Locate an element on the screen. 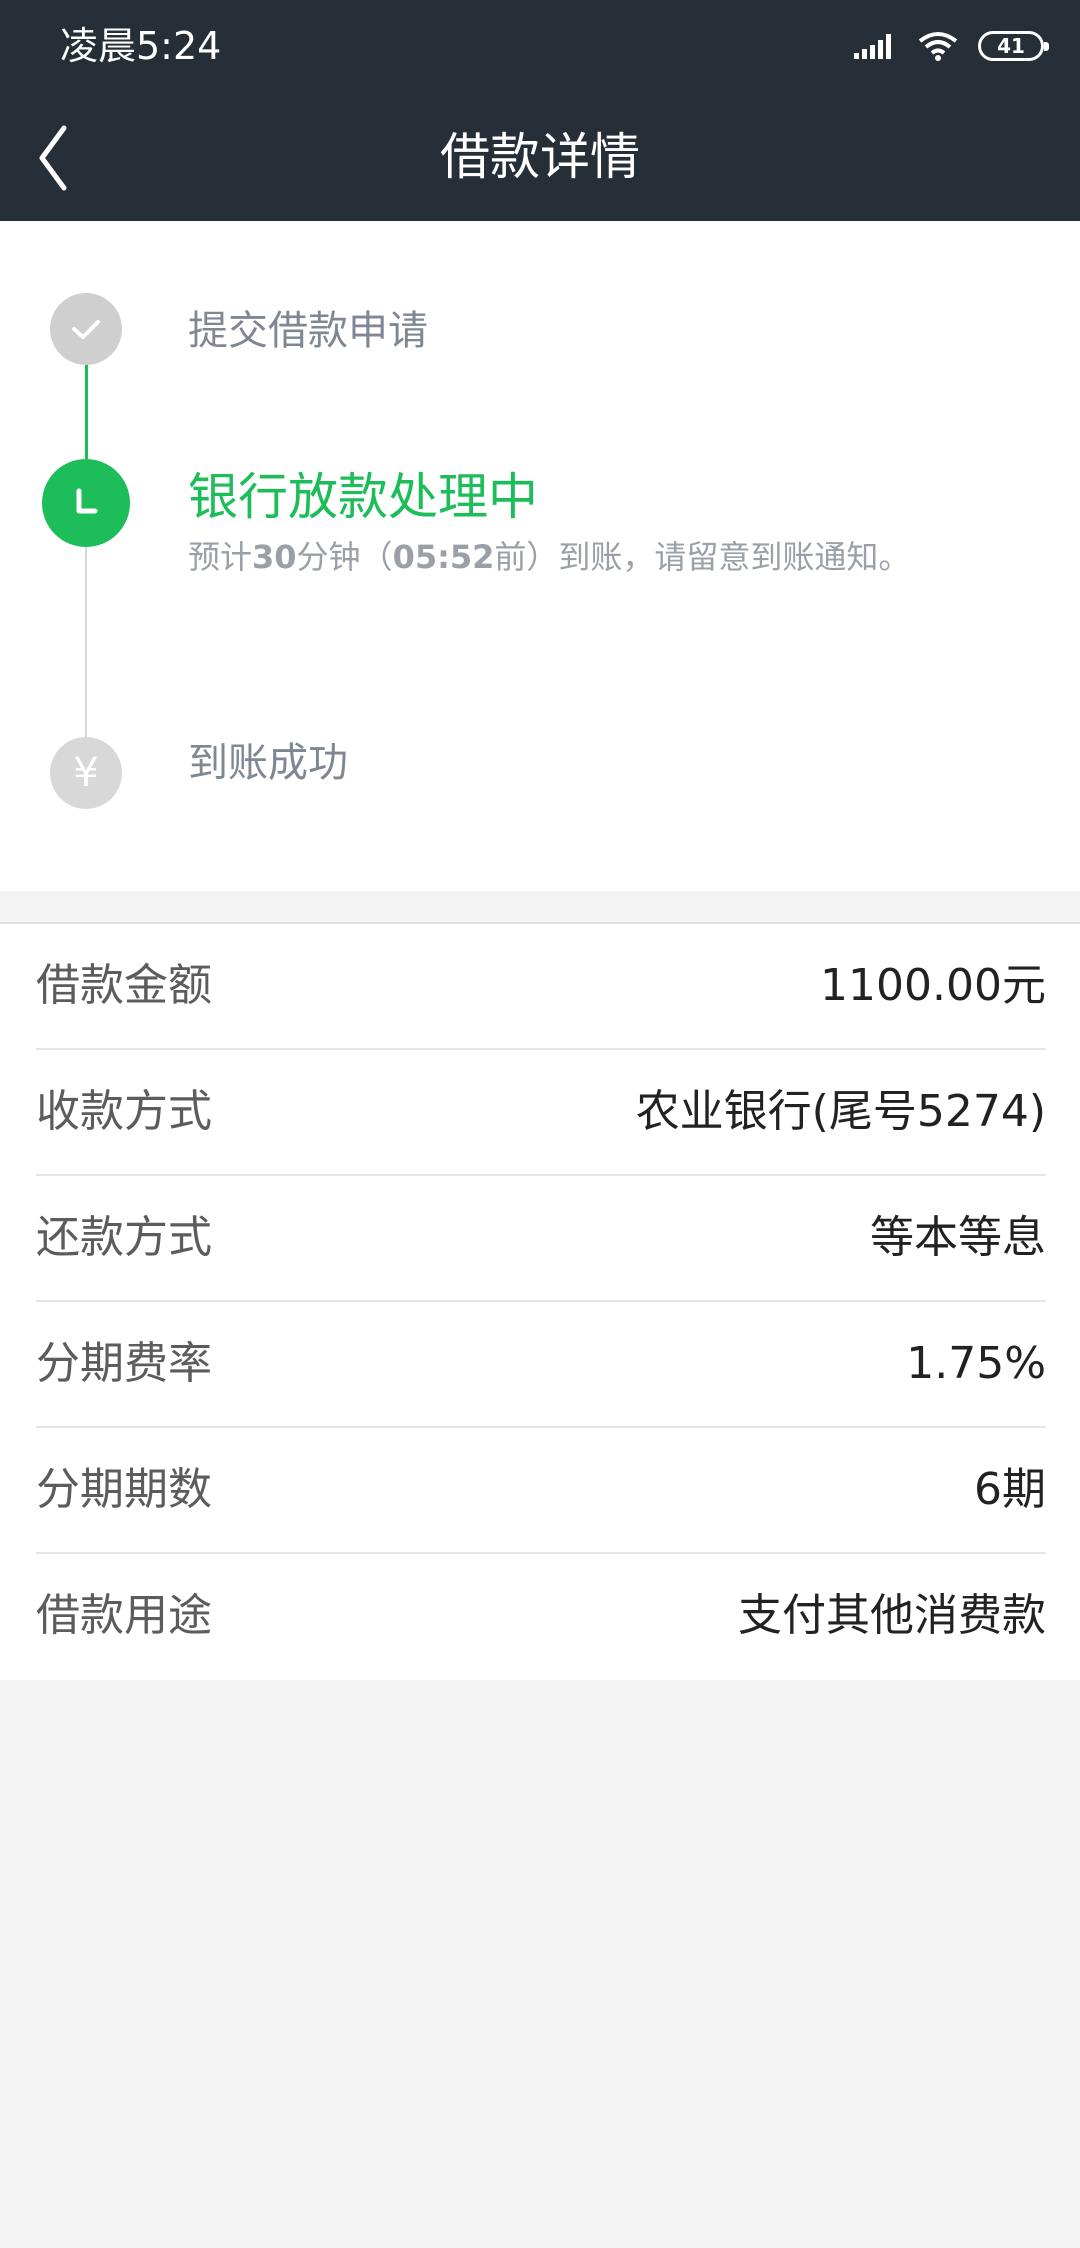 The width and height of the screenshot is (1080, 2248). detail-row-repayment-method: 还款方式 等本等息 is located at coordinates (541, 1239).